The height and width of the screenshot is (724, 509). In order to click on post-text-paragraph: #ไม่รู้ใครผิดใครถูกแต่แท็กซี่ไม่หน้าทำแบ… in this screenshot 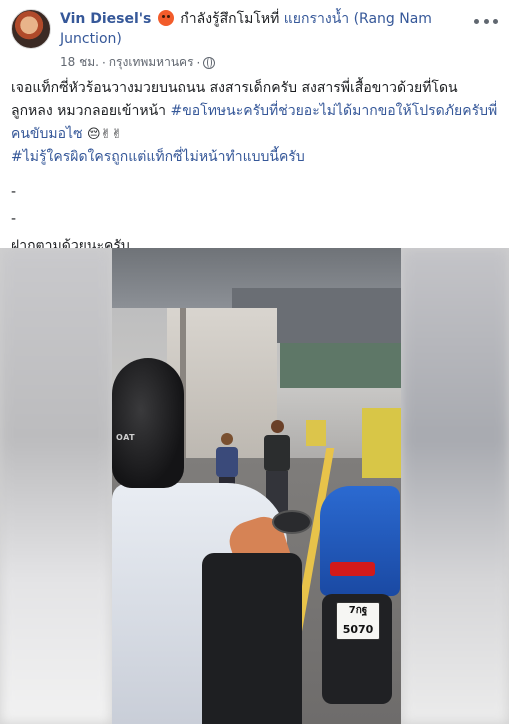, I will do `click(255, 157)`.